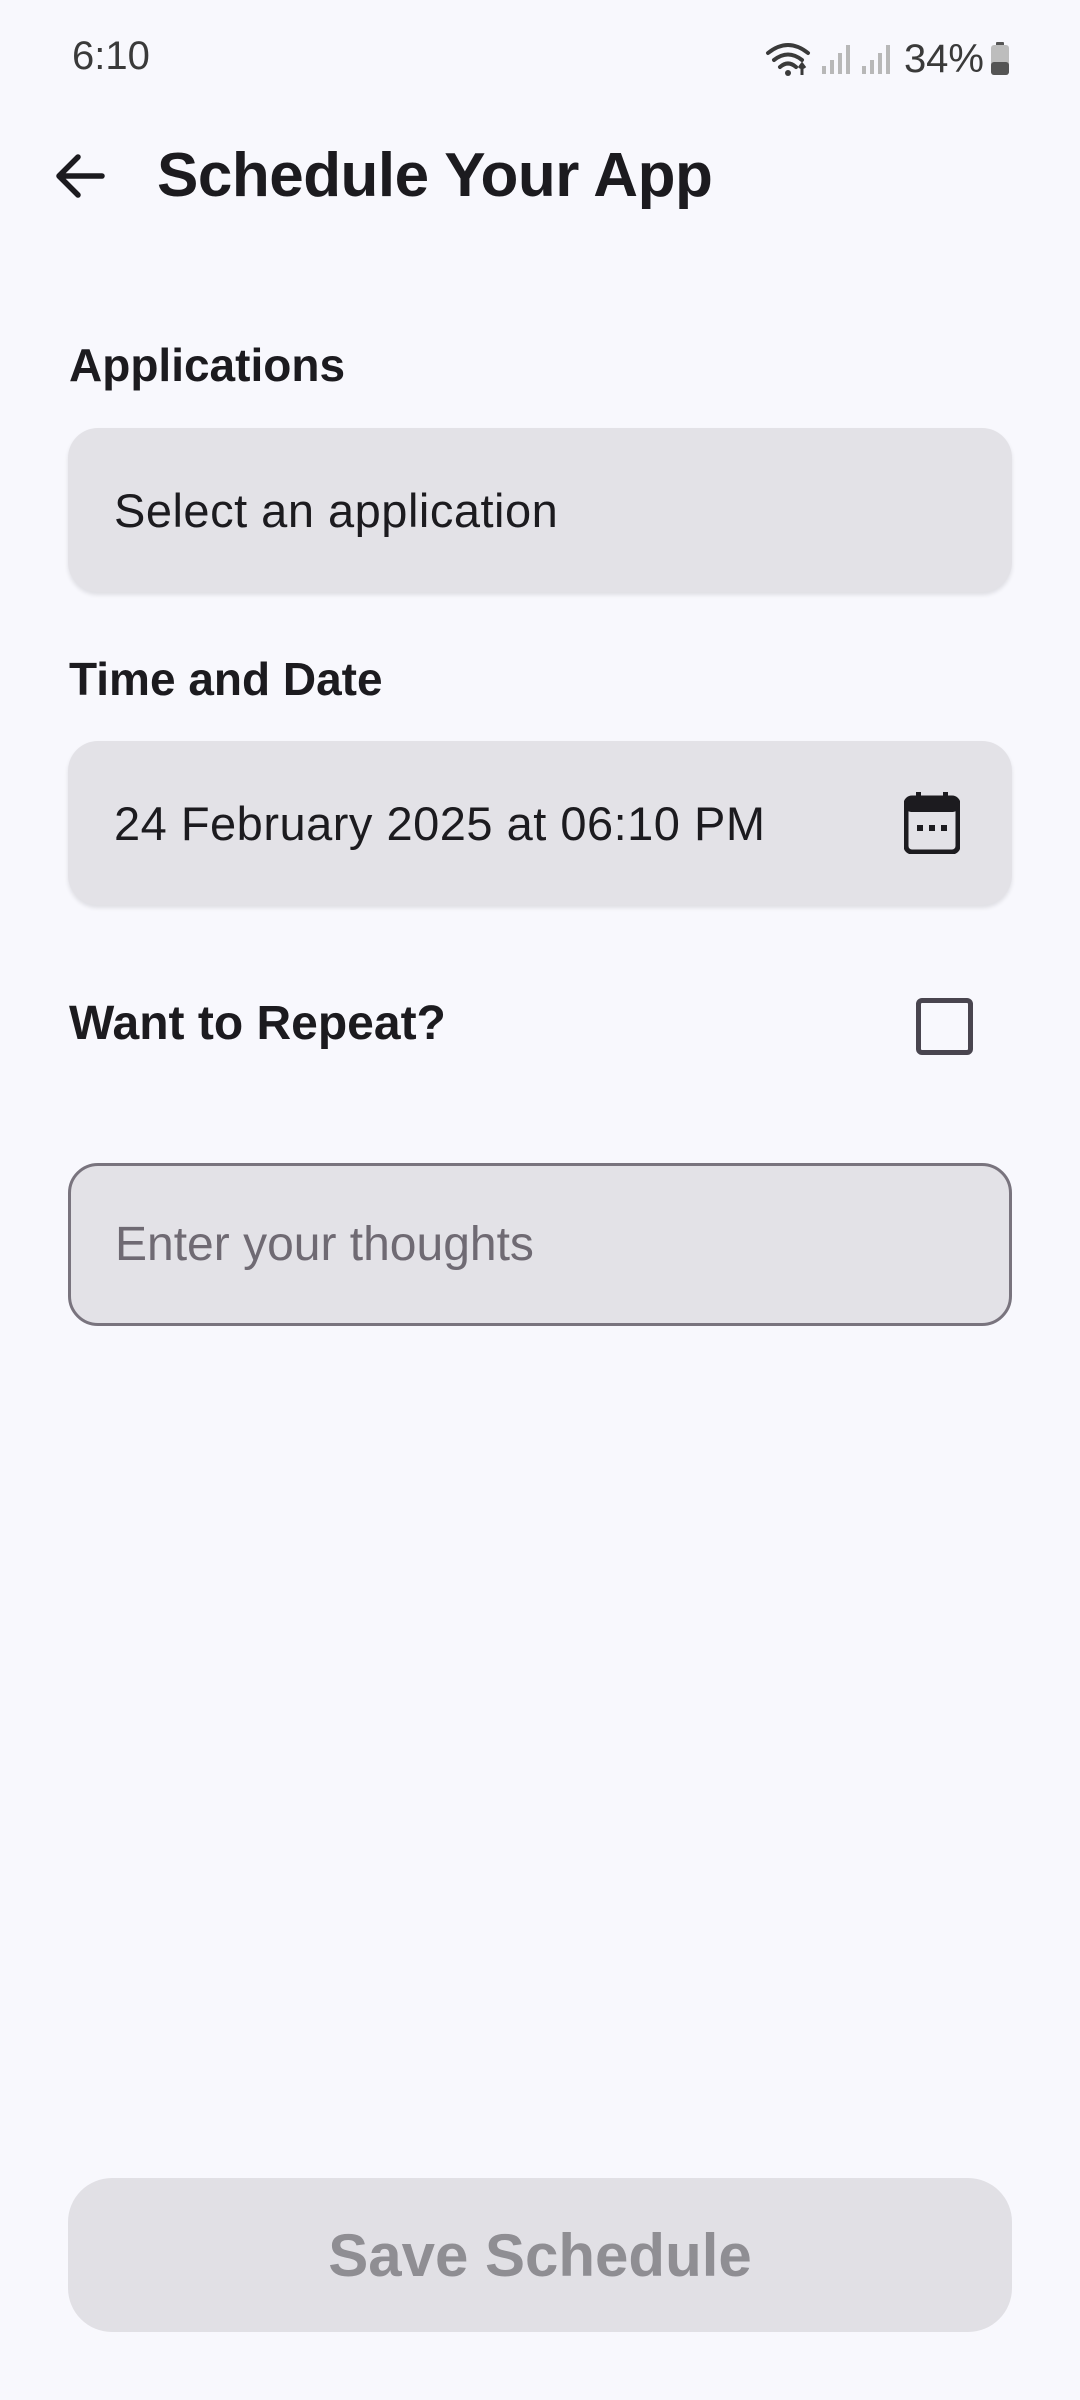  Describe the element at coordinates (540, 2255) in the screenshot. I see `save-schedule-button: Save Schedule` at that location.